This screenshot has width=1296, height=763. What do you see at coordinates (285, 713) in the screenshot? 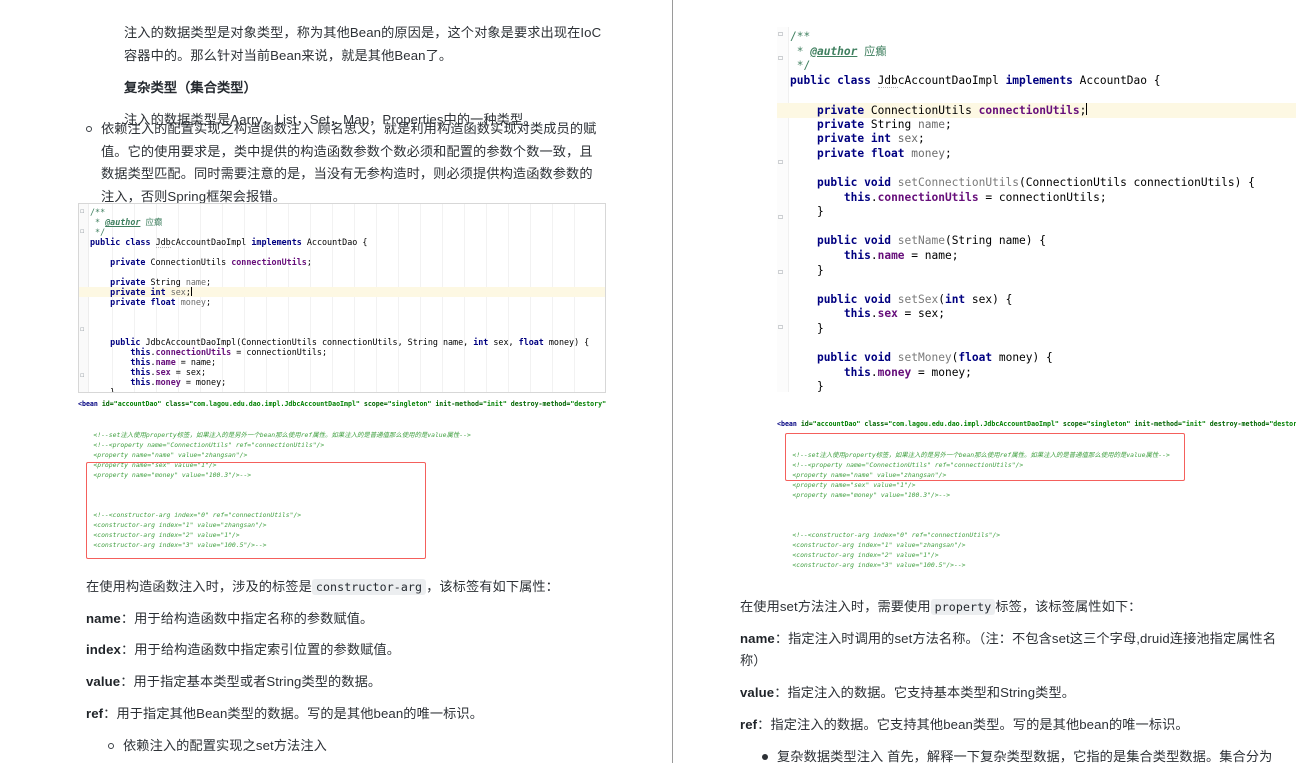
I see `attribute-item-ref: ref：用于指定其他Bean类型的数据。写的是其他bean的唯一标识。` at bounding box center [285, 713].